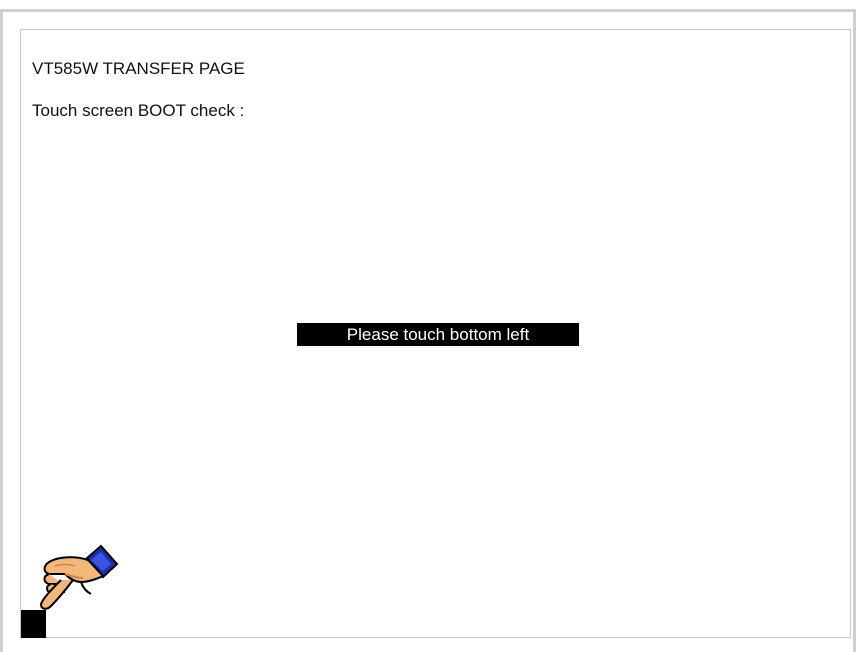  I want to click on touch-prompt-banner: Please touch bottom left, so click(438, 334).